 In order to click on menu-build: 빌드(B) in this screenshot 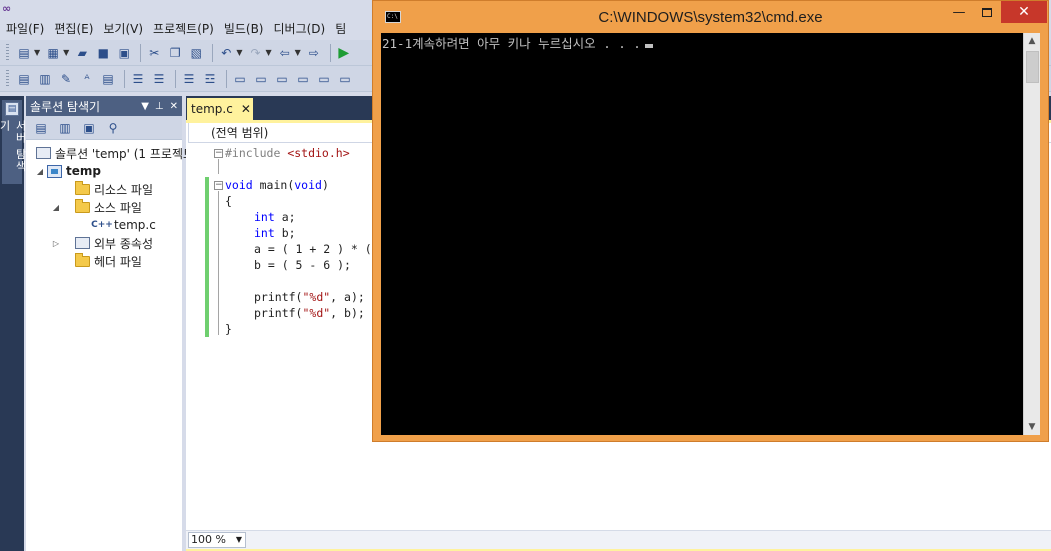, I will do `click(247, 29)`.